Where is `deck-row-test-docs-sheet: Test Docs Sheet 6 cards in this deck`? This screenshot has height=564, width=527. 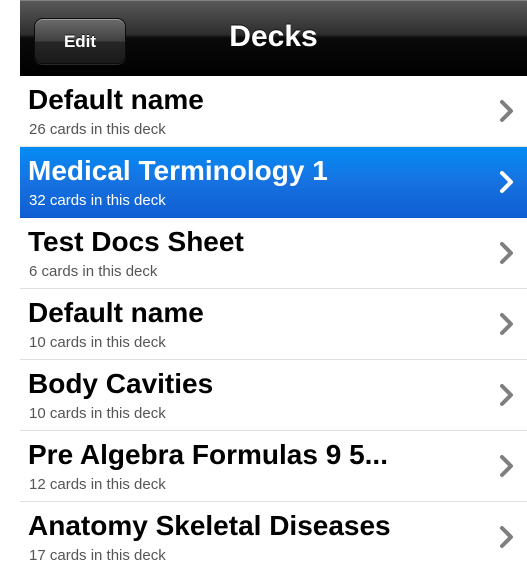
deck-row-test-docs-sheet: Test Docs Sheet 6 cards in this deck is located at coordinates (273, 253).